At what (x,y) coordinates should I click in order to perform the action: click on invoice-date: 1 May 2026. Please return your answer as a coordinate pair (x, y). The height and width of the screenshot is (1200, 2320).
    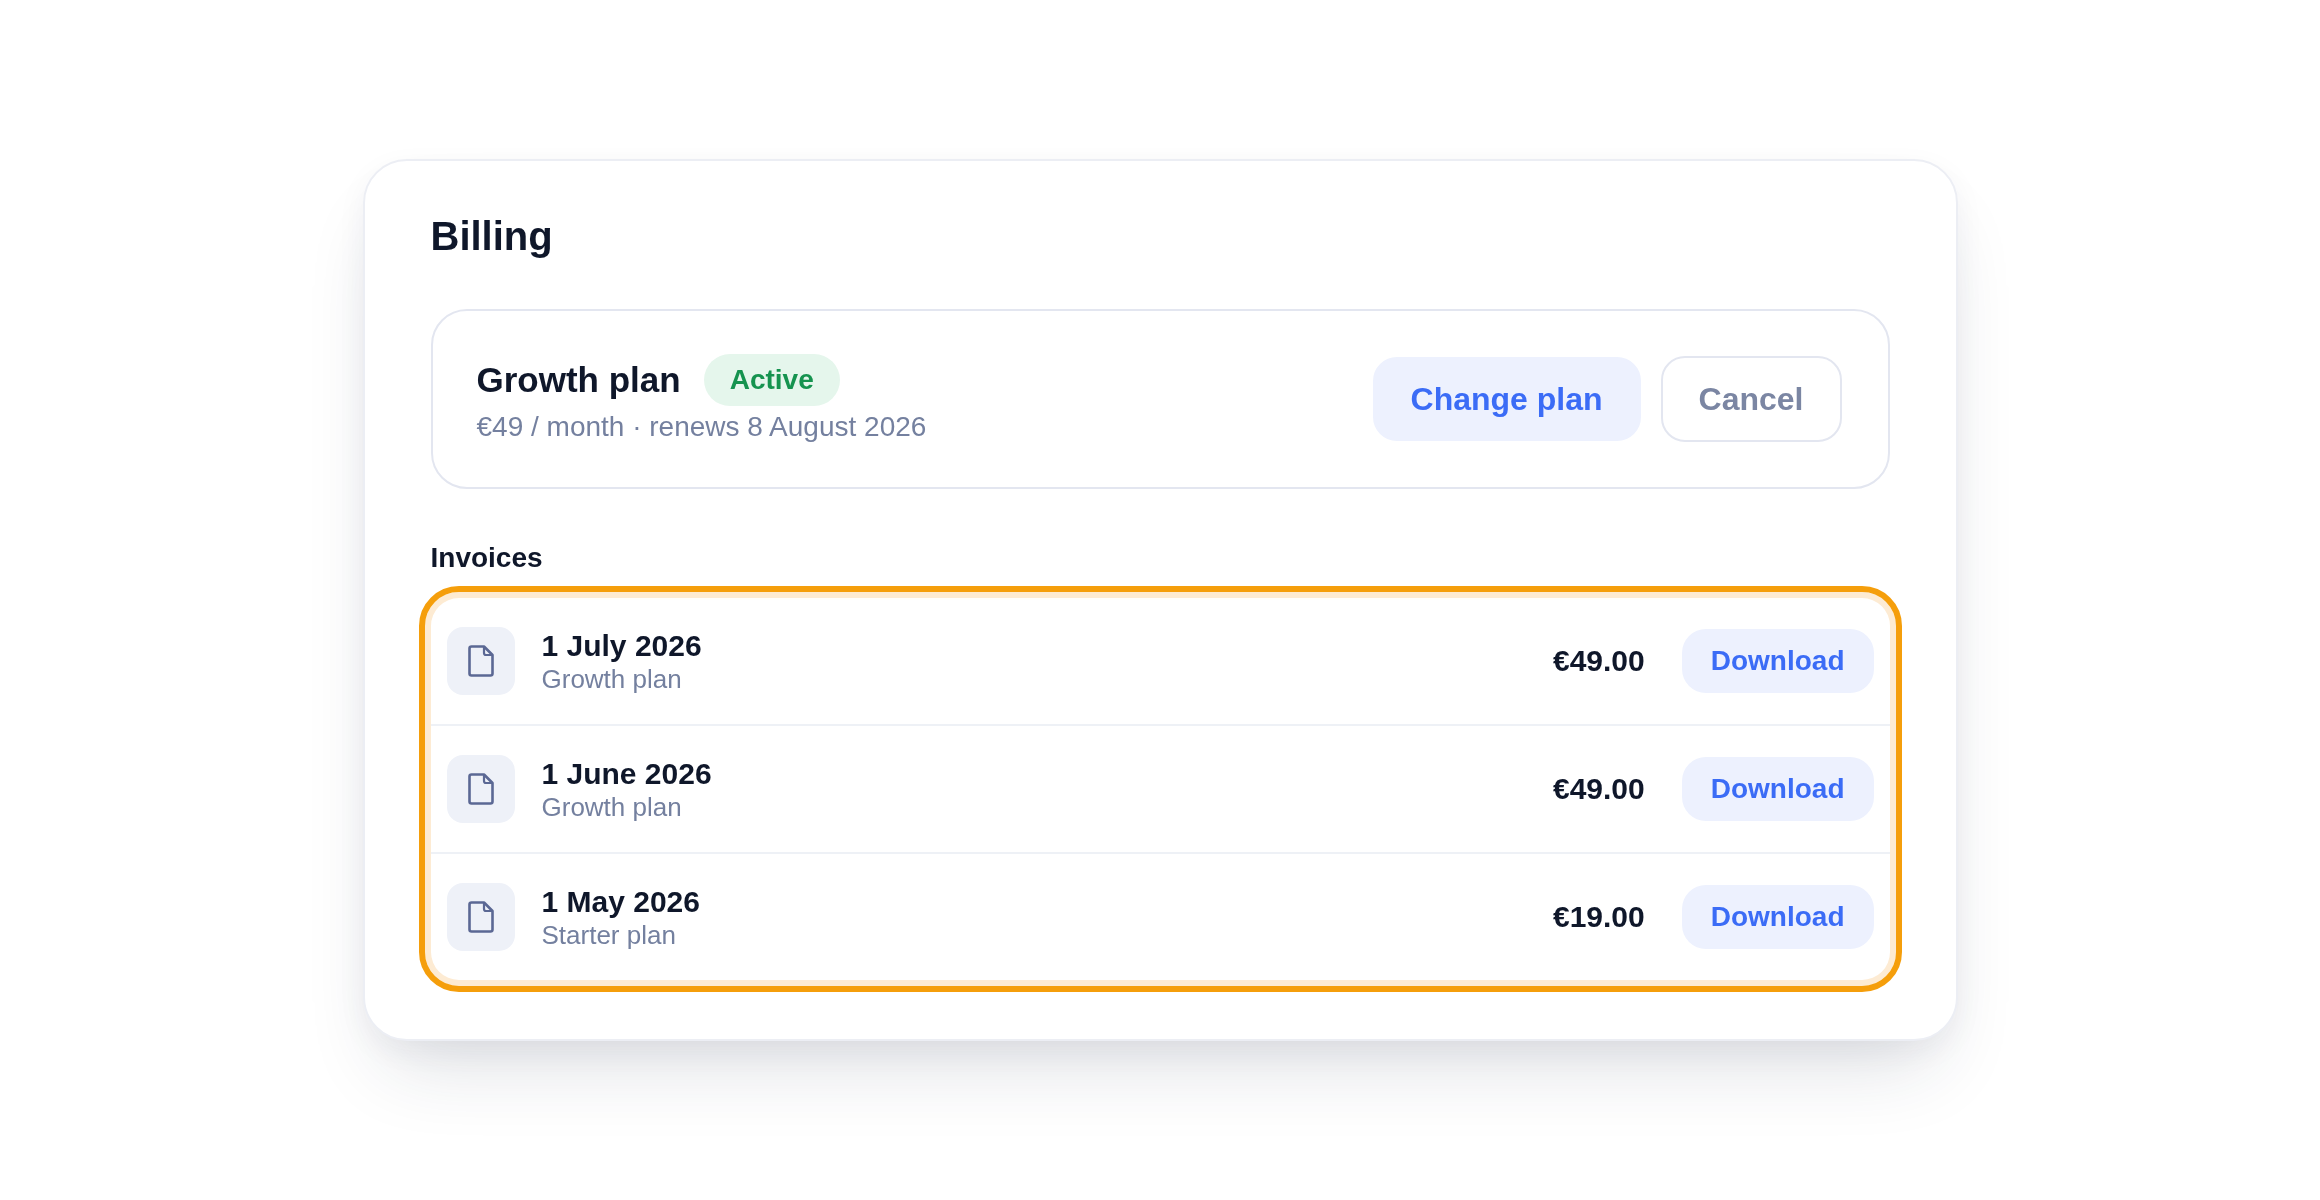
    Looking at the image, I should click on (620, 902).